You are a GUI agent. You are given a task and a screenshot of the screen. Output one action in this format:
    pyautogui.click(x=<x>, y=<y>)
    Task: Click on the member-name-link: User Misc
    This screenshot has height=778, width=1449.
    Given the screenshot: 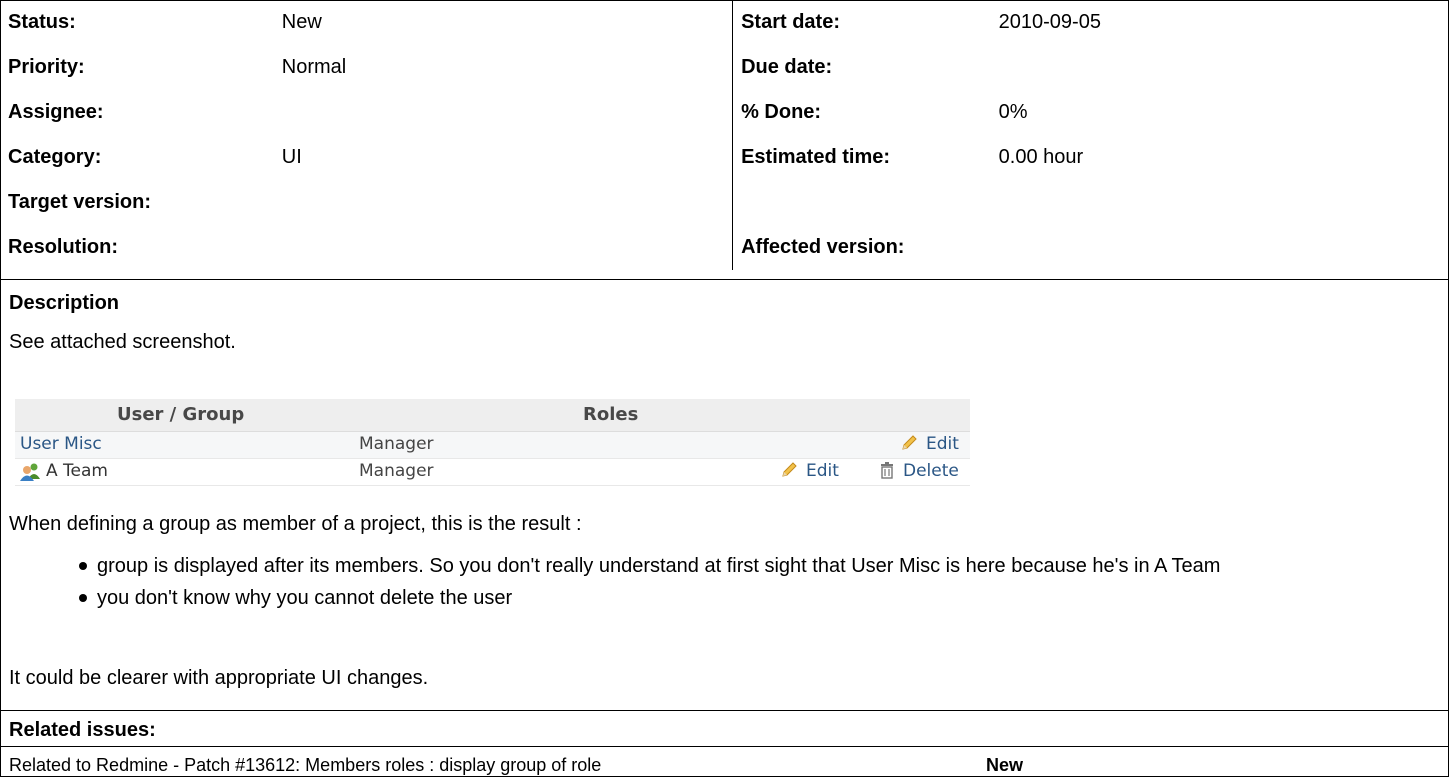 What is the action you would take?
    pyautogui.click(x=61, y=444)
    